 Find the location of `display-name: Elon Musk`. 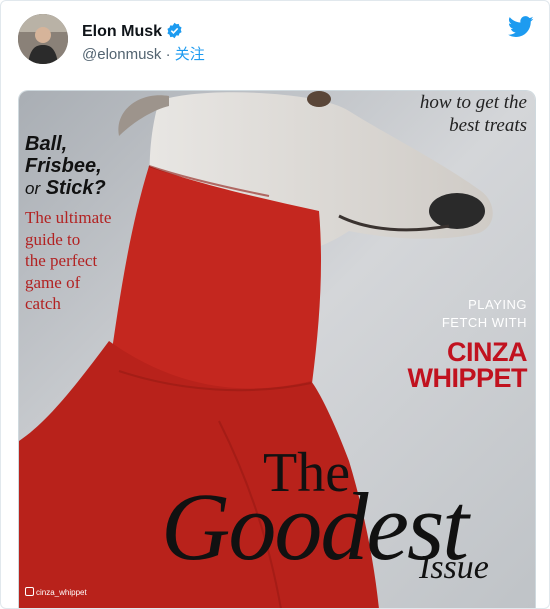

display-name: Elon Musk is located at coordinates (122, 31).